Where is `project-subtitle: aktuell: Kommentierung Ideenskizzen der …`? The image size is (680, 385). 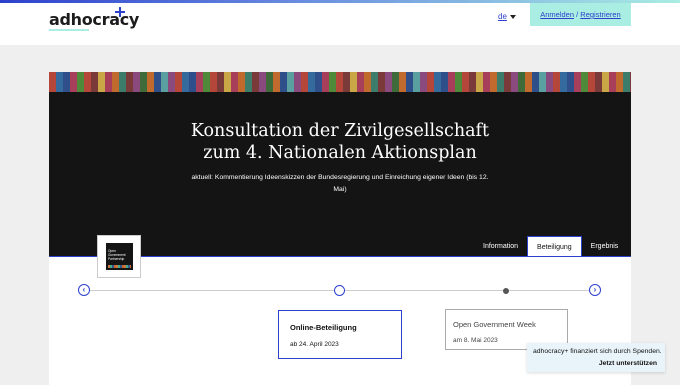 project-subtitle: aktuell: Kommentierung Ideenskizzen der … is located at coordinates (340, 183).